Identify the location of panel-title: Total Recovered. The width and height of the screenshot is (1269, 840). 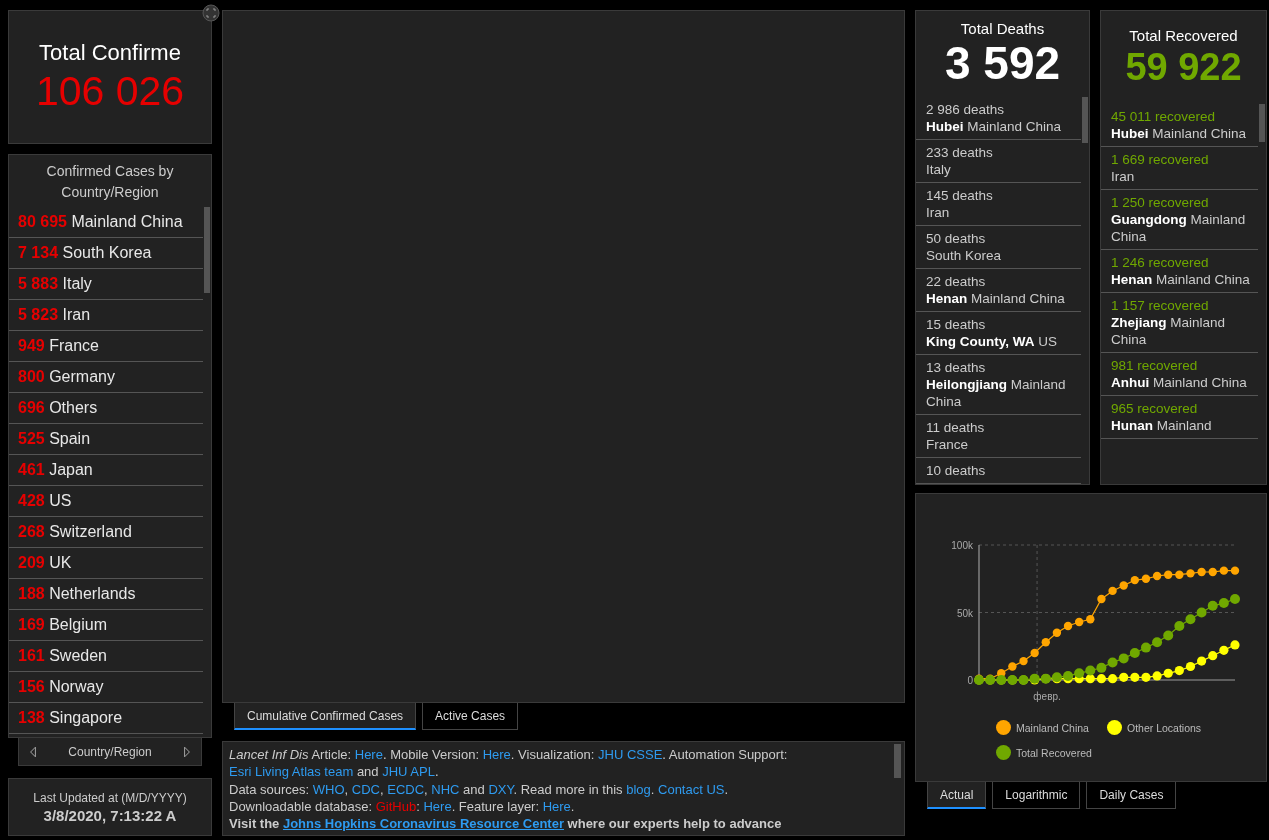
(1183, 35).